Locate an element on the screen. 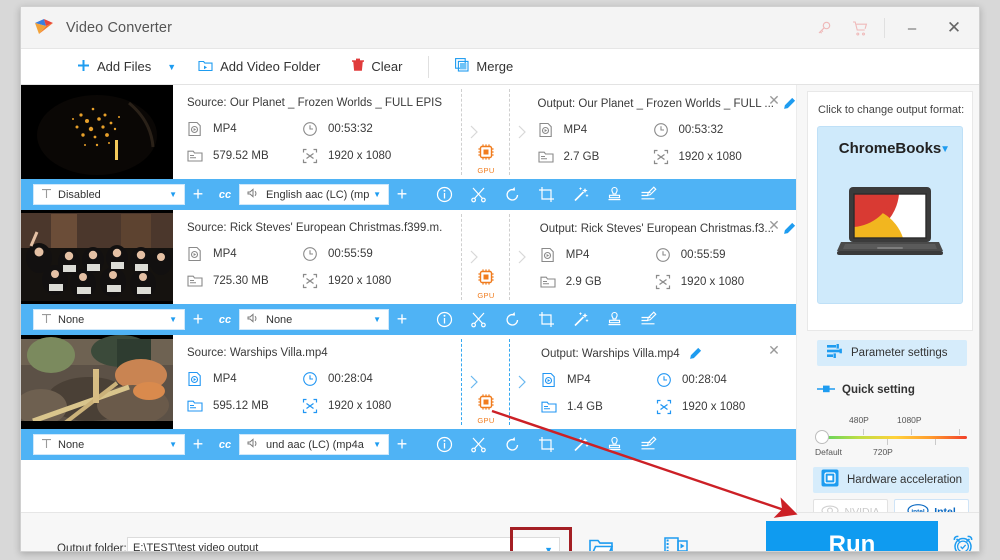 Image resolution: width=1000 pixels, height=560 pixels. alarm-clock-icon is located at coordinates (963, 542).